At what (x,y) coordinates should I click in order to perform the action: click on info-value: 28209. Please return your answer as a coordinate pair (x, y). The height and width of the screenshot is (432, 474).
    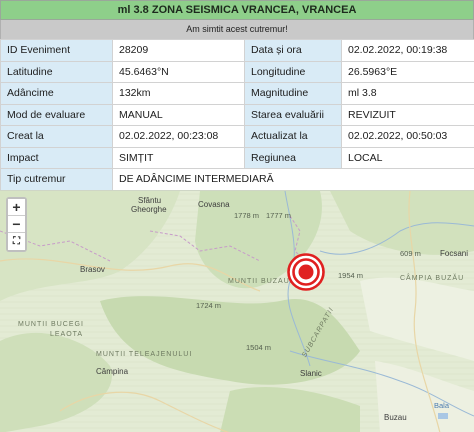
    Looking at the image, I should click on (178, 50).